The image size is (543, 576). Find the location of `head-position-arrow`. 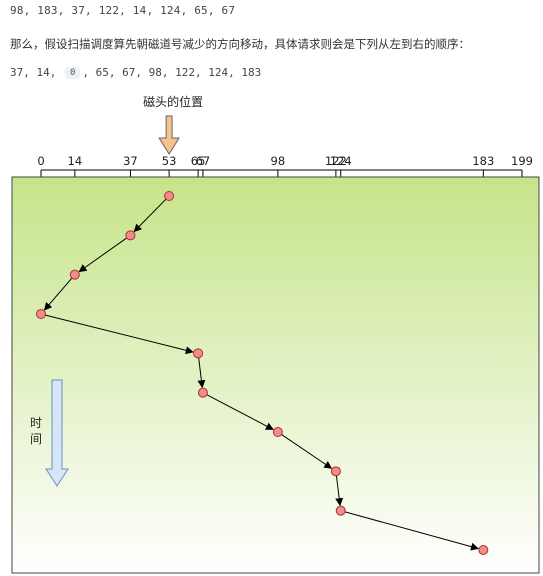

head-position-arrow is located at coordinates (169, 135).